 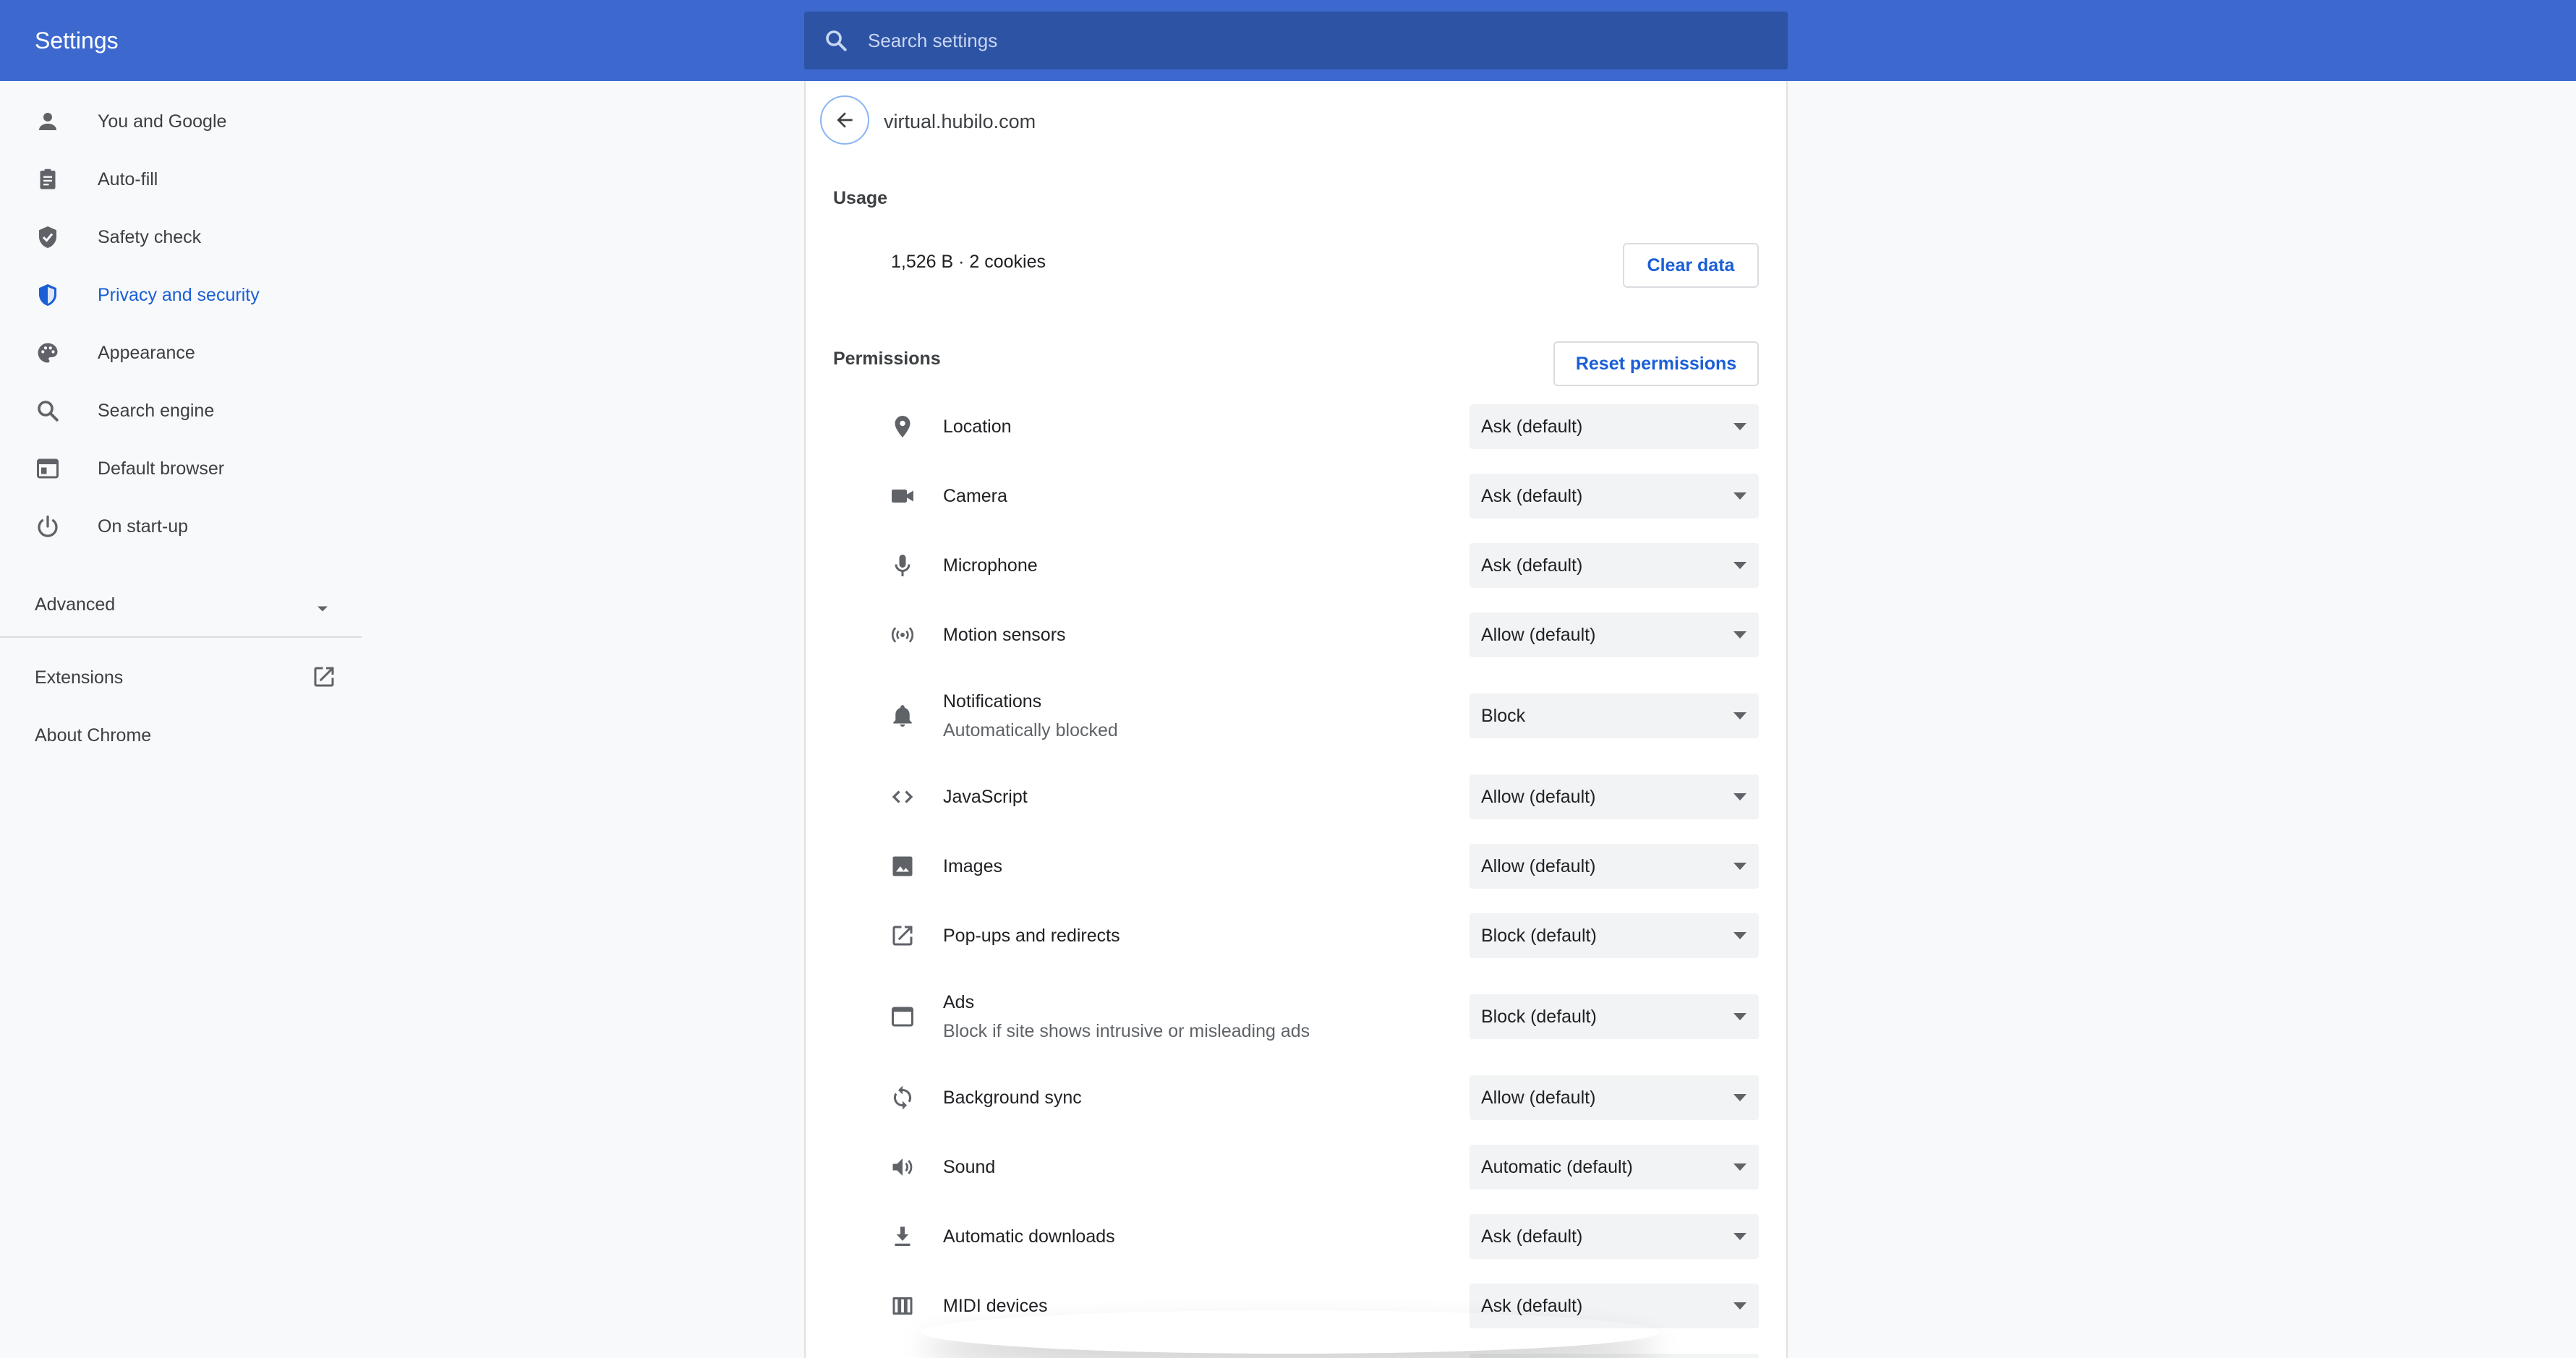 What do you see at coordinates (181, 237) in the screenshot?
I see `sidebar-item-safety-check: Safety check` at bounding box center [181, 237].